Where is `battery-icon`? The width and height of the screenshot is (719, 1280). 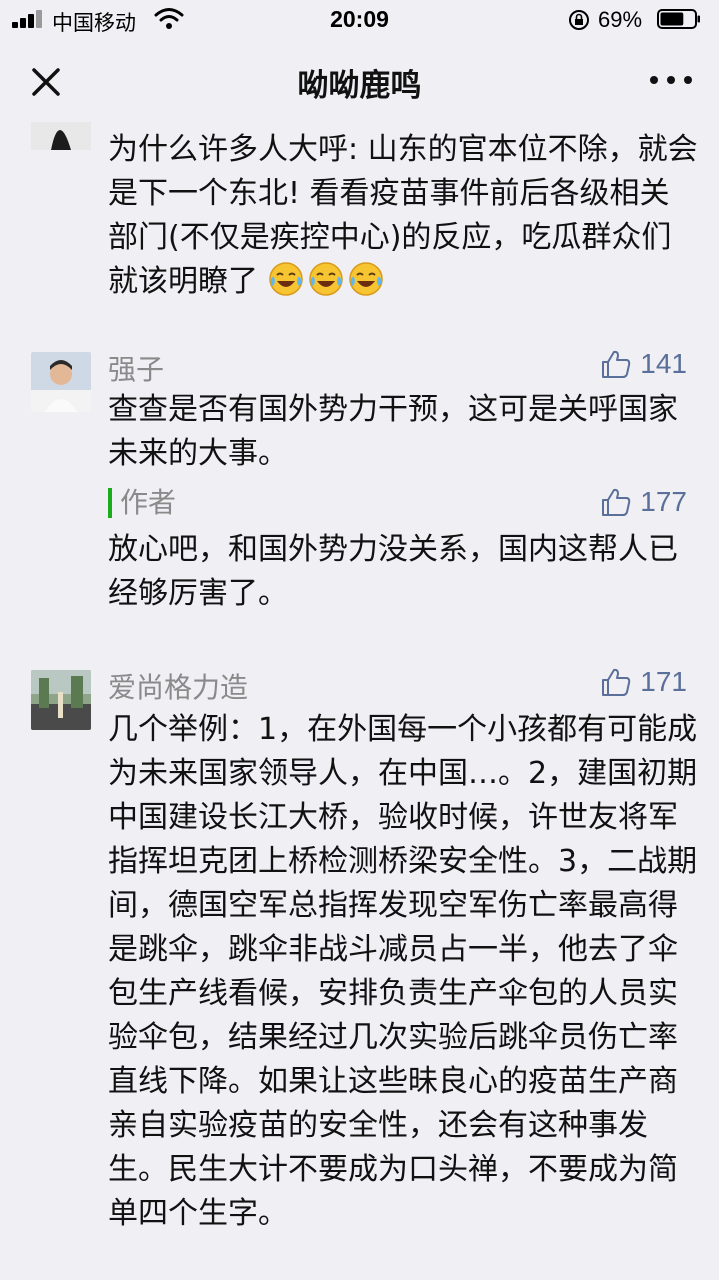
battery-icon is located at coordinates (678, 19).